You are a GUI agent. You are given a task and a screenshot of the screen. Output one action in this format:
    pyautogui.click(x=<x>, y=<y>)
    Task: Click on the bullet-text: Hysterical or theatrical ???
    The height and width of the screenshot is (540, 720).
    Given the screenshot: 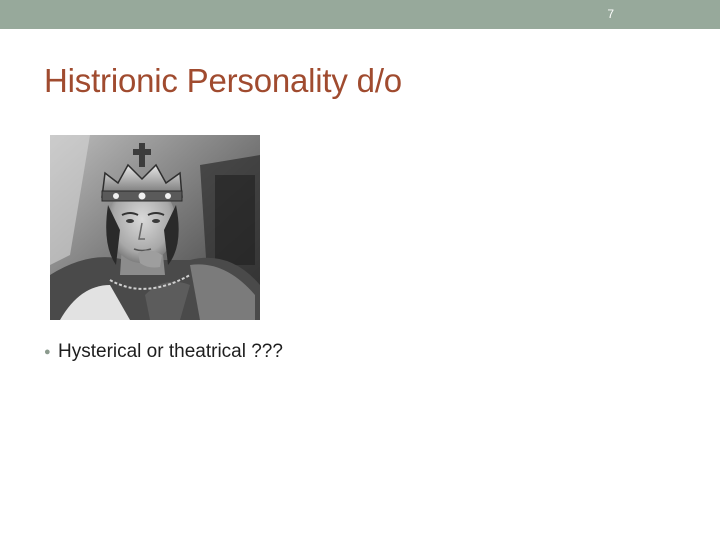 What is the action you would take?
    pyautogui.click(x=170, y=351)
    